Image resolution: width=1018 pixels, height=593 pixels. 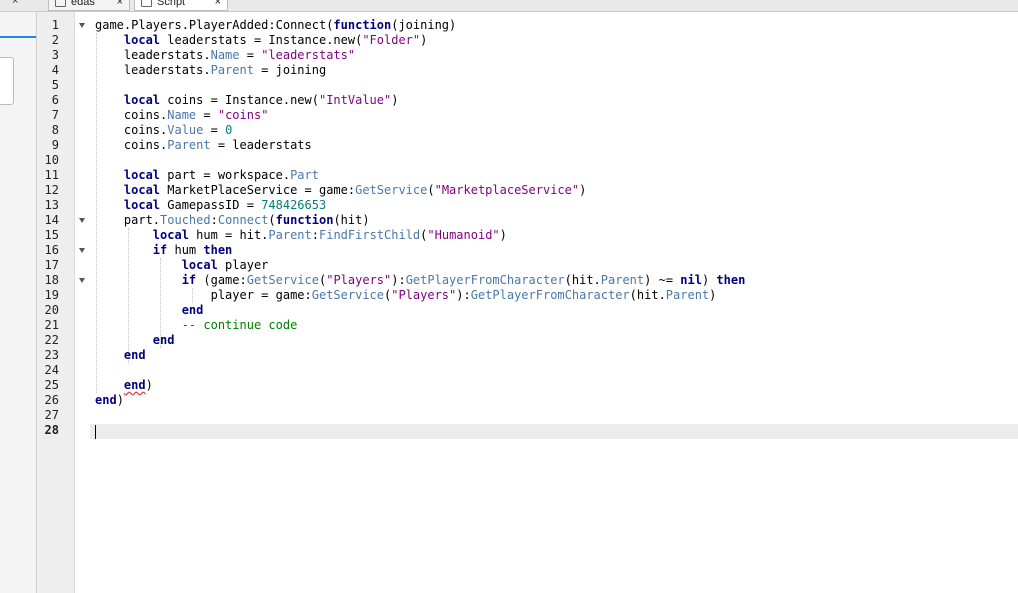 I want to click on line-number: 21, so click(x=51, y=325).